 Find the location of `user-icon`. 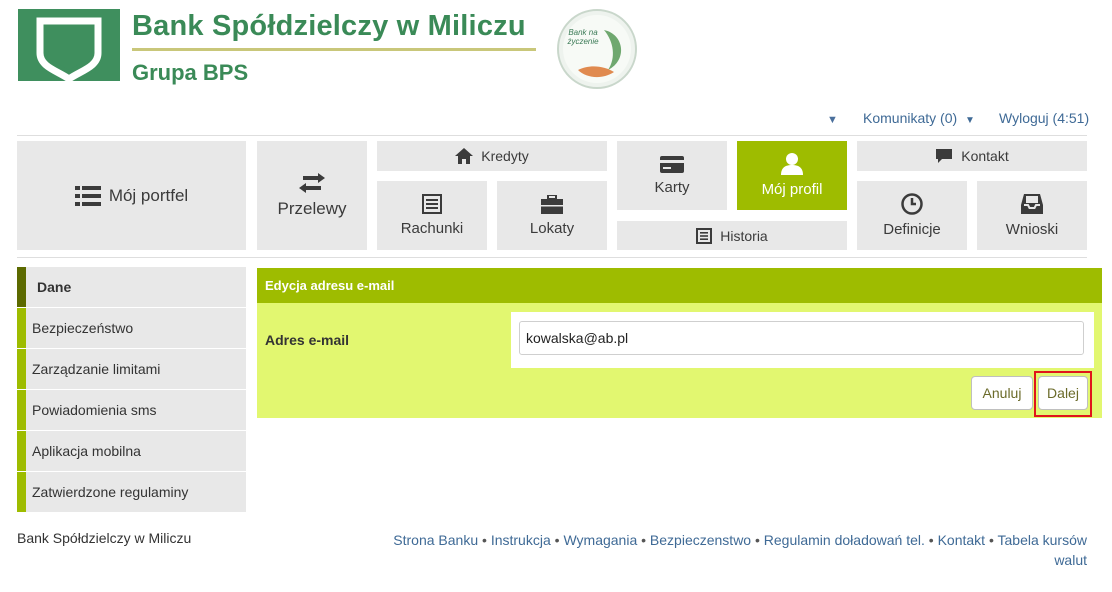

user-icon is located at coordinates (792, 164).